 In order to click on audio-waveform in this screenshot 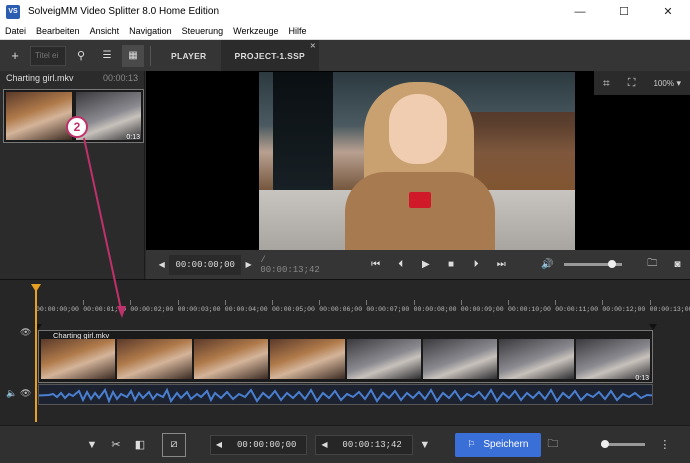, I will do `click(345, 395)`.